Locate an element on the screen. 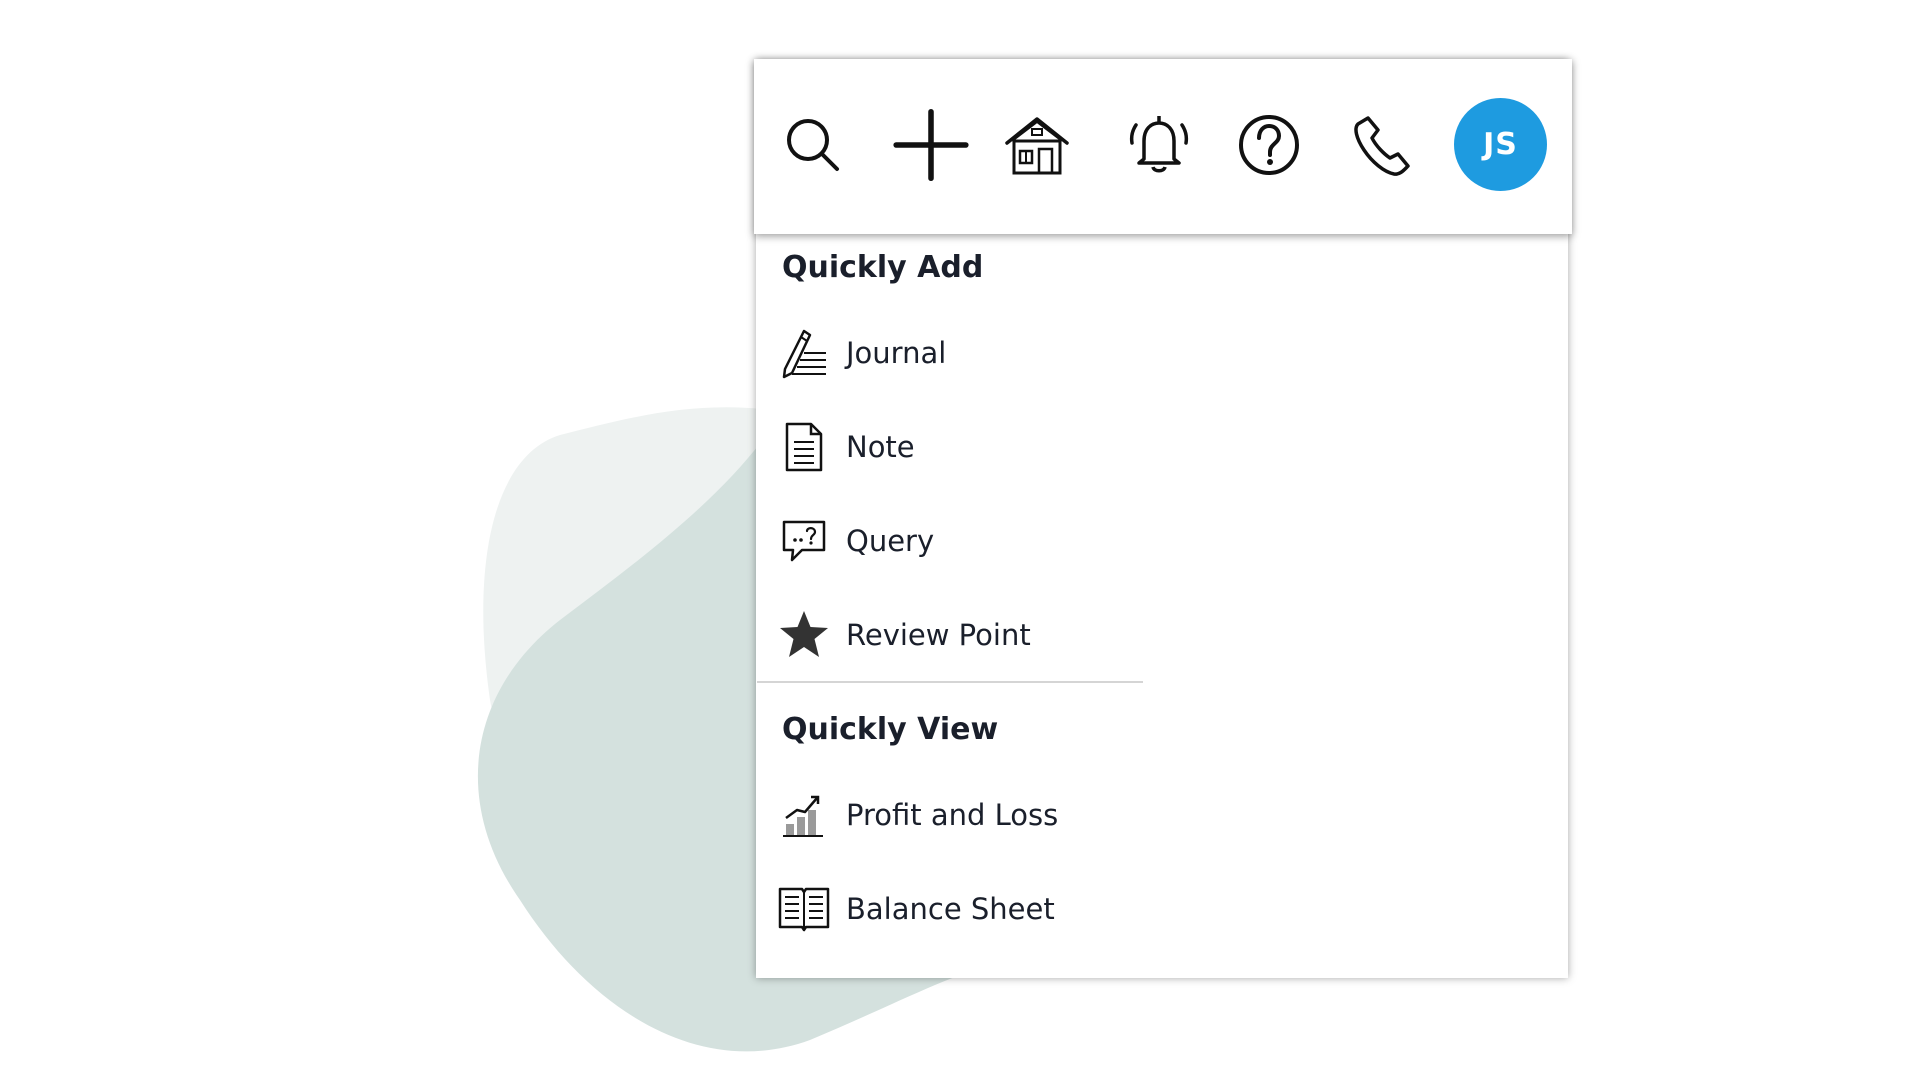 Image resolution: width=1920 pixels, height=1080 pixels. bar-chart-icon is located at coordinates (804, 815).